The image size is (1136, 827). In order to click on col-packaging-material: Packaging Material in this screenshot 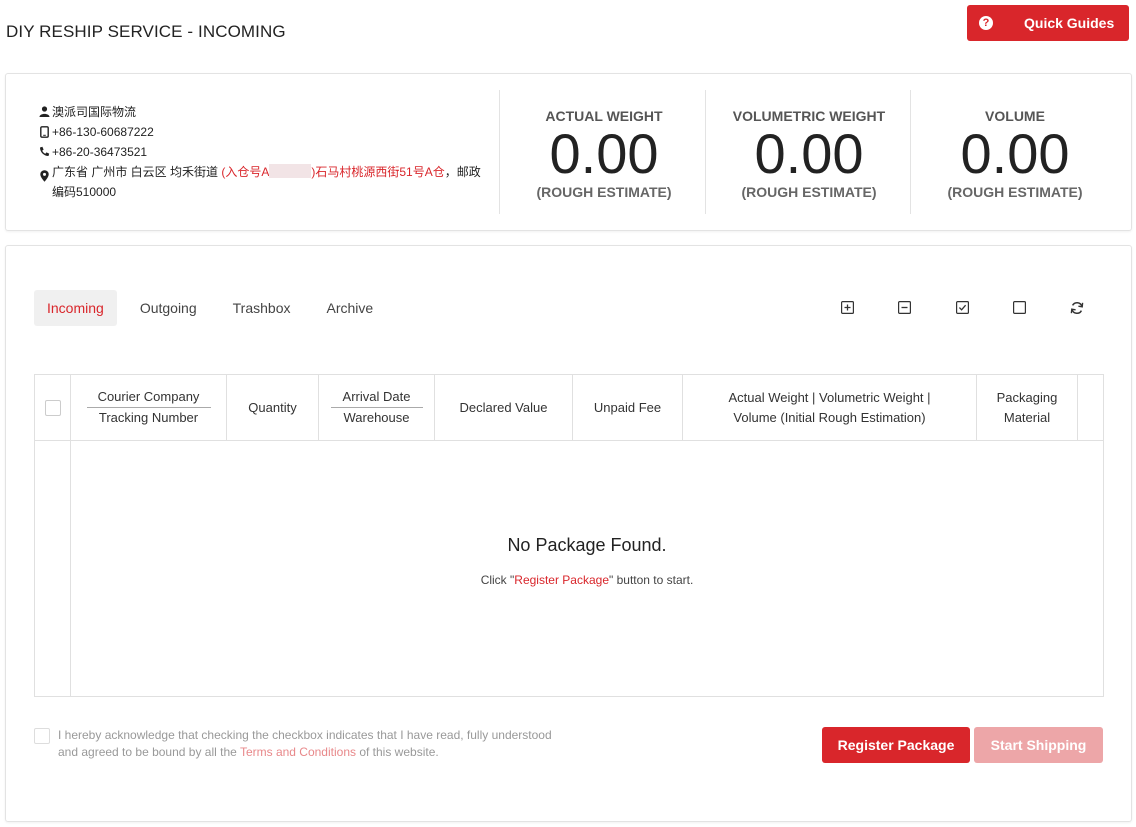, I will do `click(1027, 407)`.